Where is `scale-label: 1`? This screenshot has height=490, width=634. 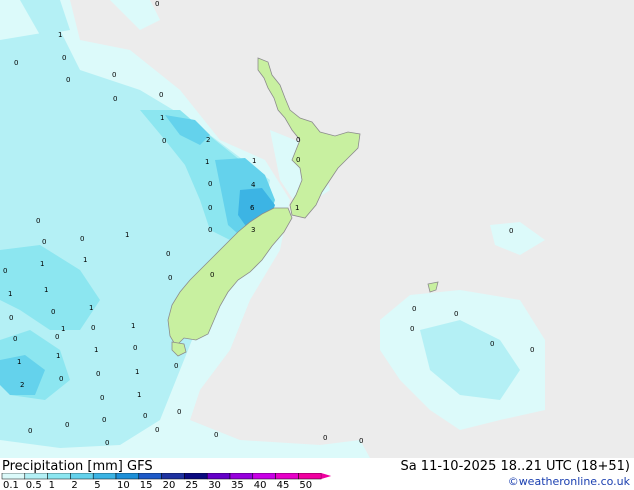
scale-label: 1 is located at coordinates (52, 485).